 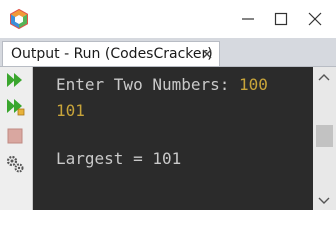 I want to click on close-window-button, so click(x=315, y=19).